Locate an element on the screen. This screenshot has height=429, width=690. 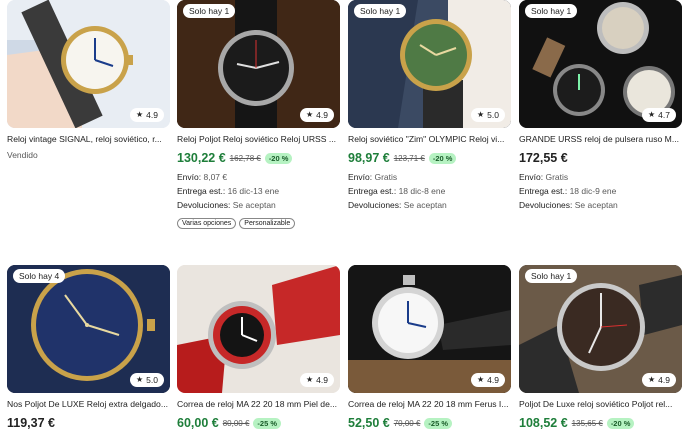
delivery-value: 16 dic-13 ene is located at coordinates (253, 191).